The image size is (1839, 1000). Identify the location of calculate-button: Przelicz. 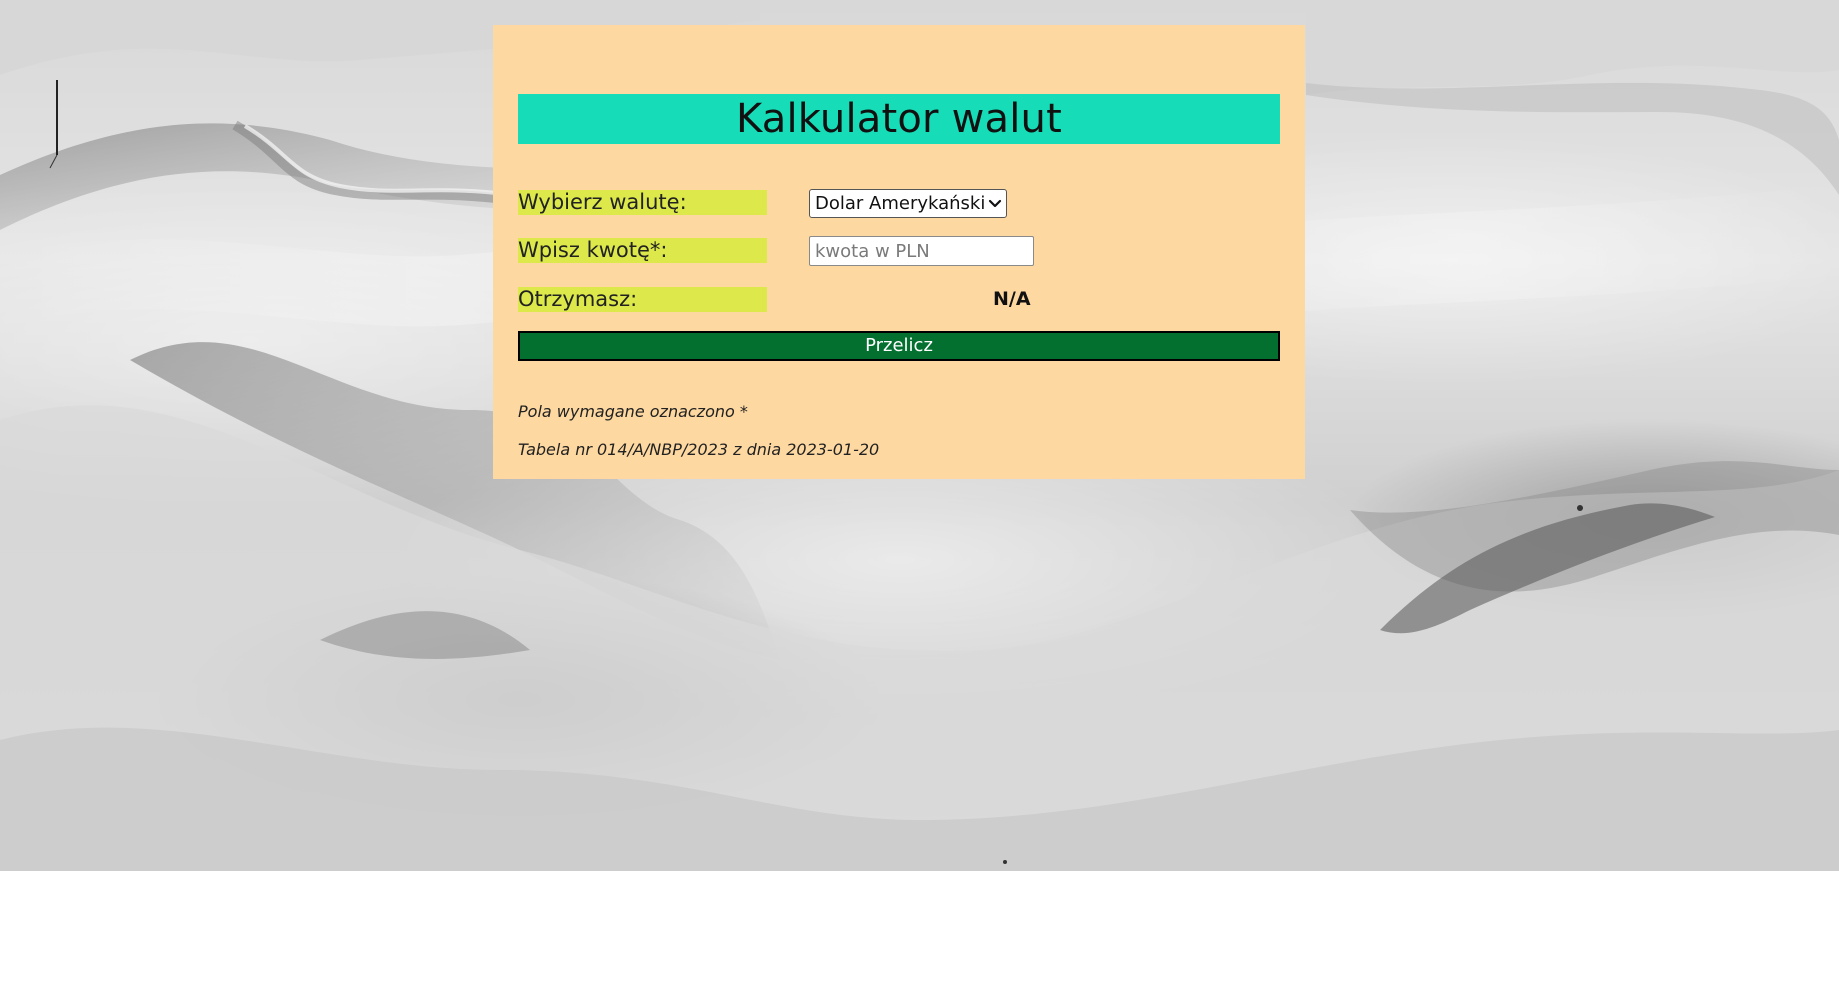
(899, 346).